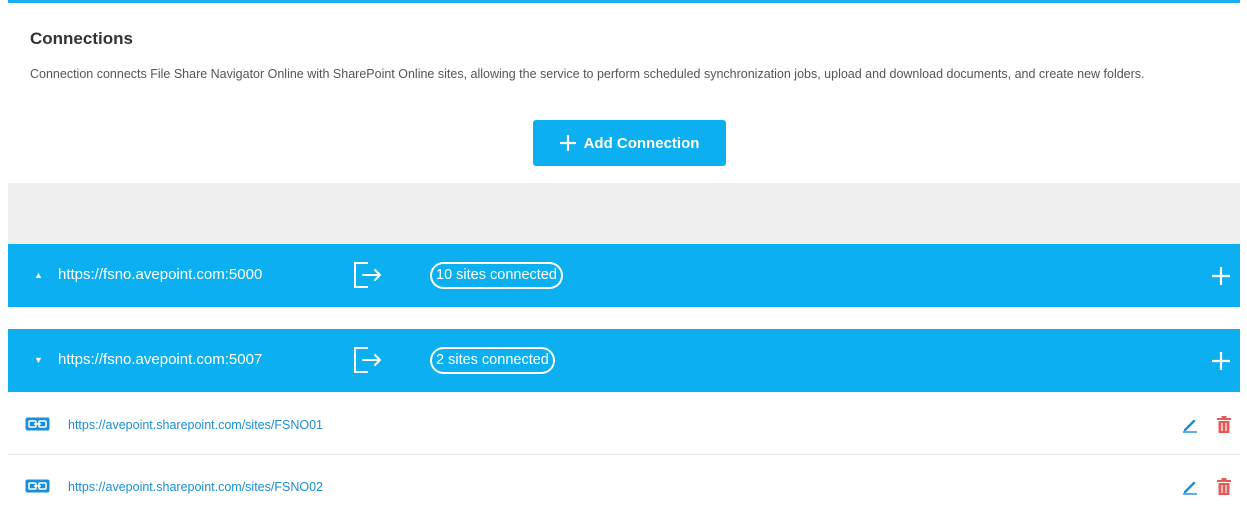 The height and width of the screenshot is (517, 1247). Describe the element at coordinates (624, 213) in the screenshot. I see `section-spacer` at that location.